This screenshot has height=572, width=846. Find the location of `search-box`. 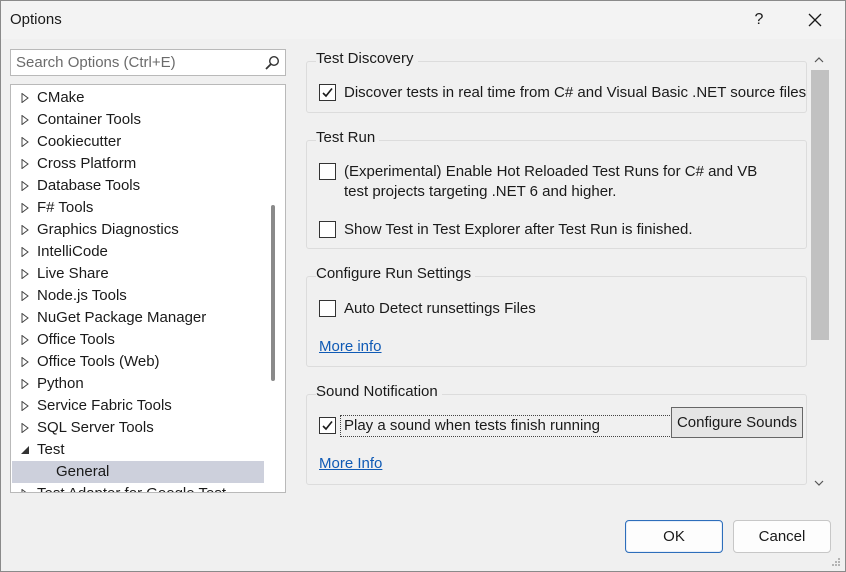

search-box is located at coordinates (148, 62).